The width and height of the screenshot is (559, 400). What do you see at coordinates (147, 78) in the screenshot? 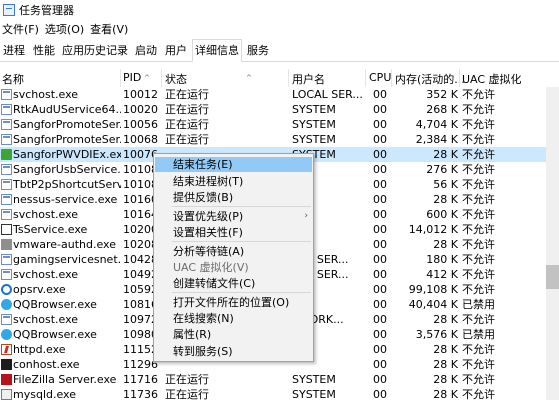
I see `sort-chevron-icon: ^` at bounding box center [147, 78].